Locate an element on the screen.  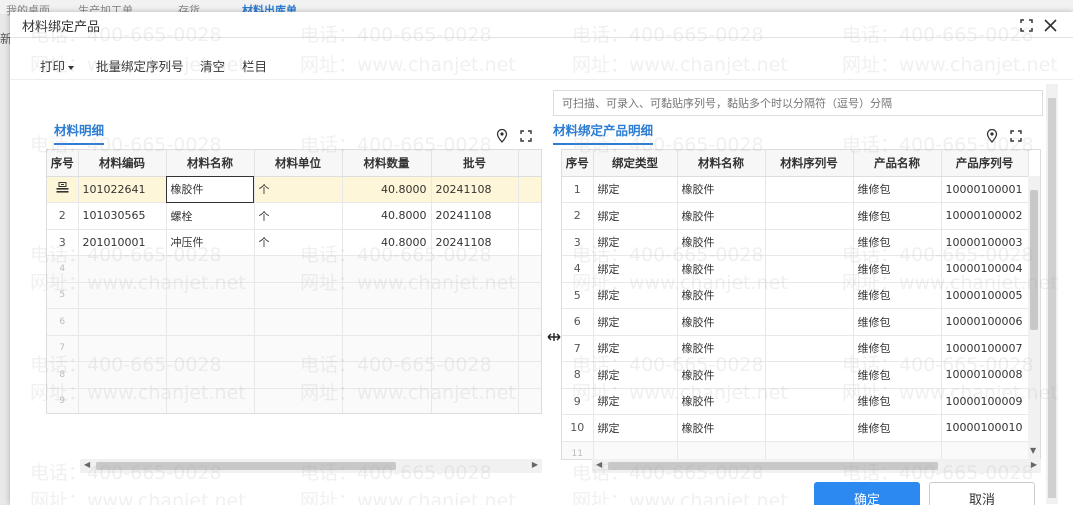
panel-resize-handle-icon is located at coordinates (554, 337).